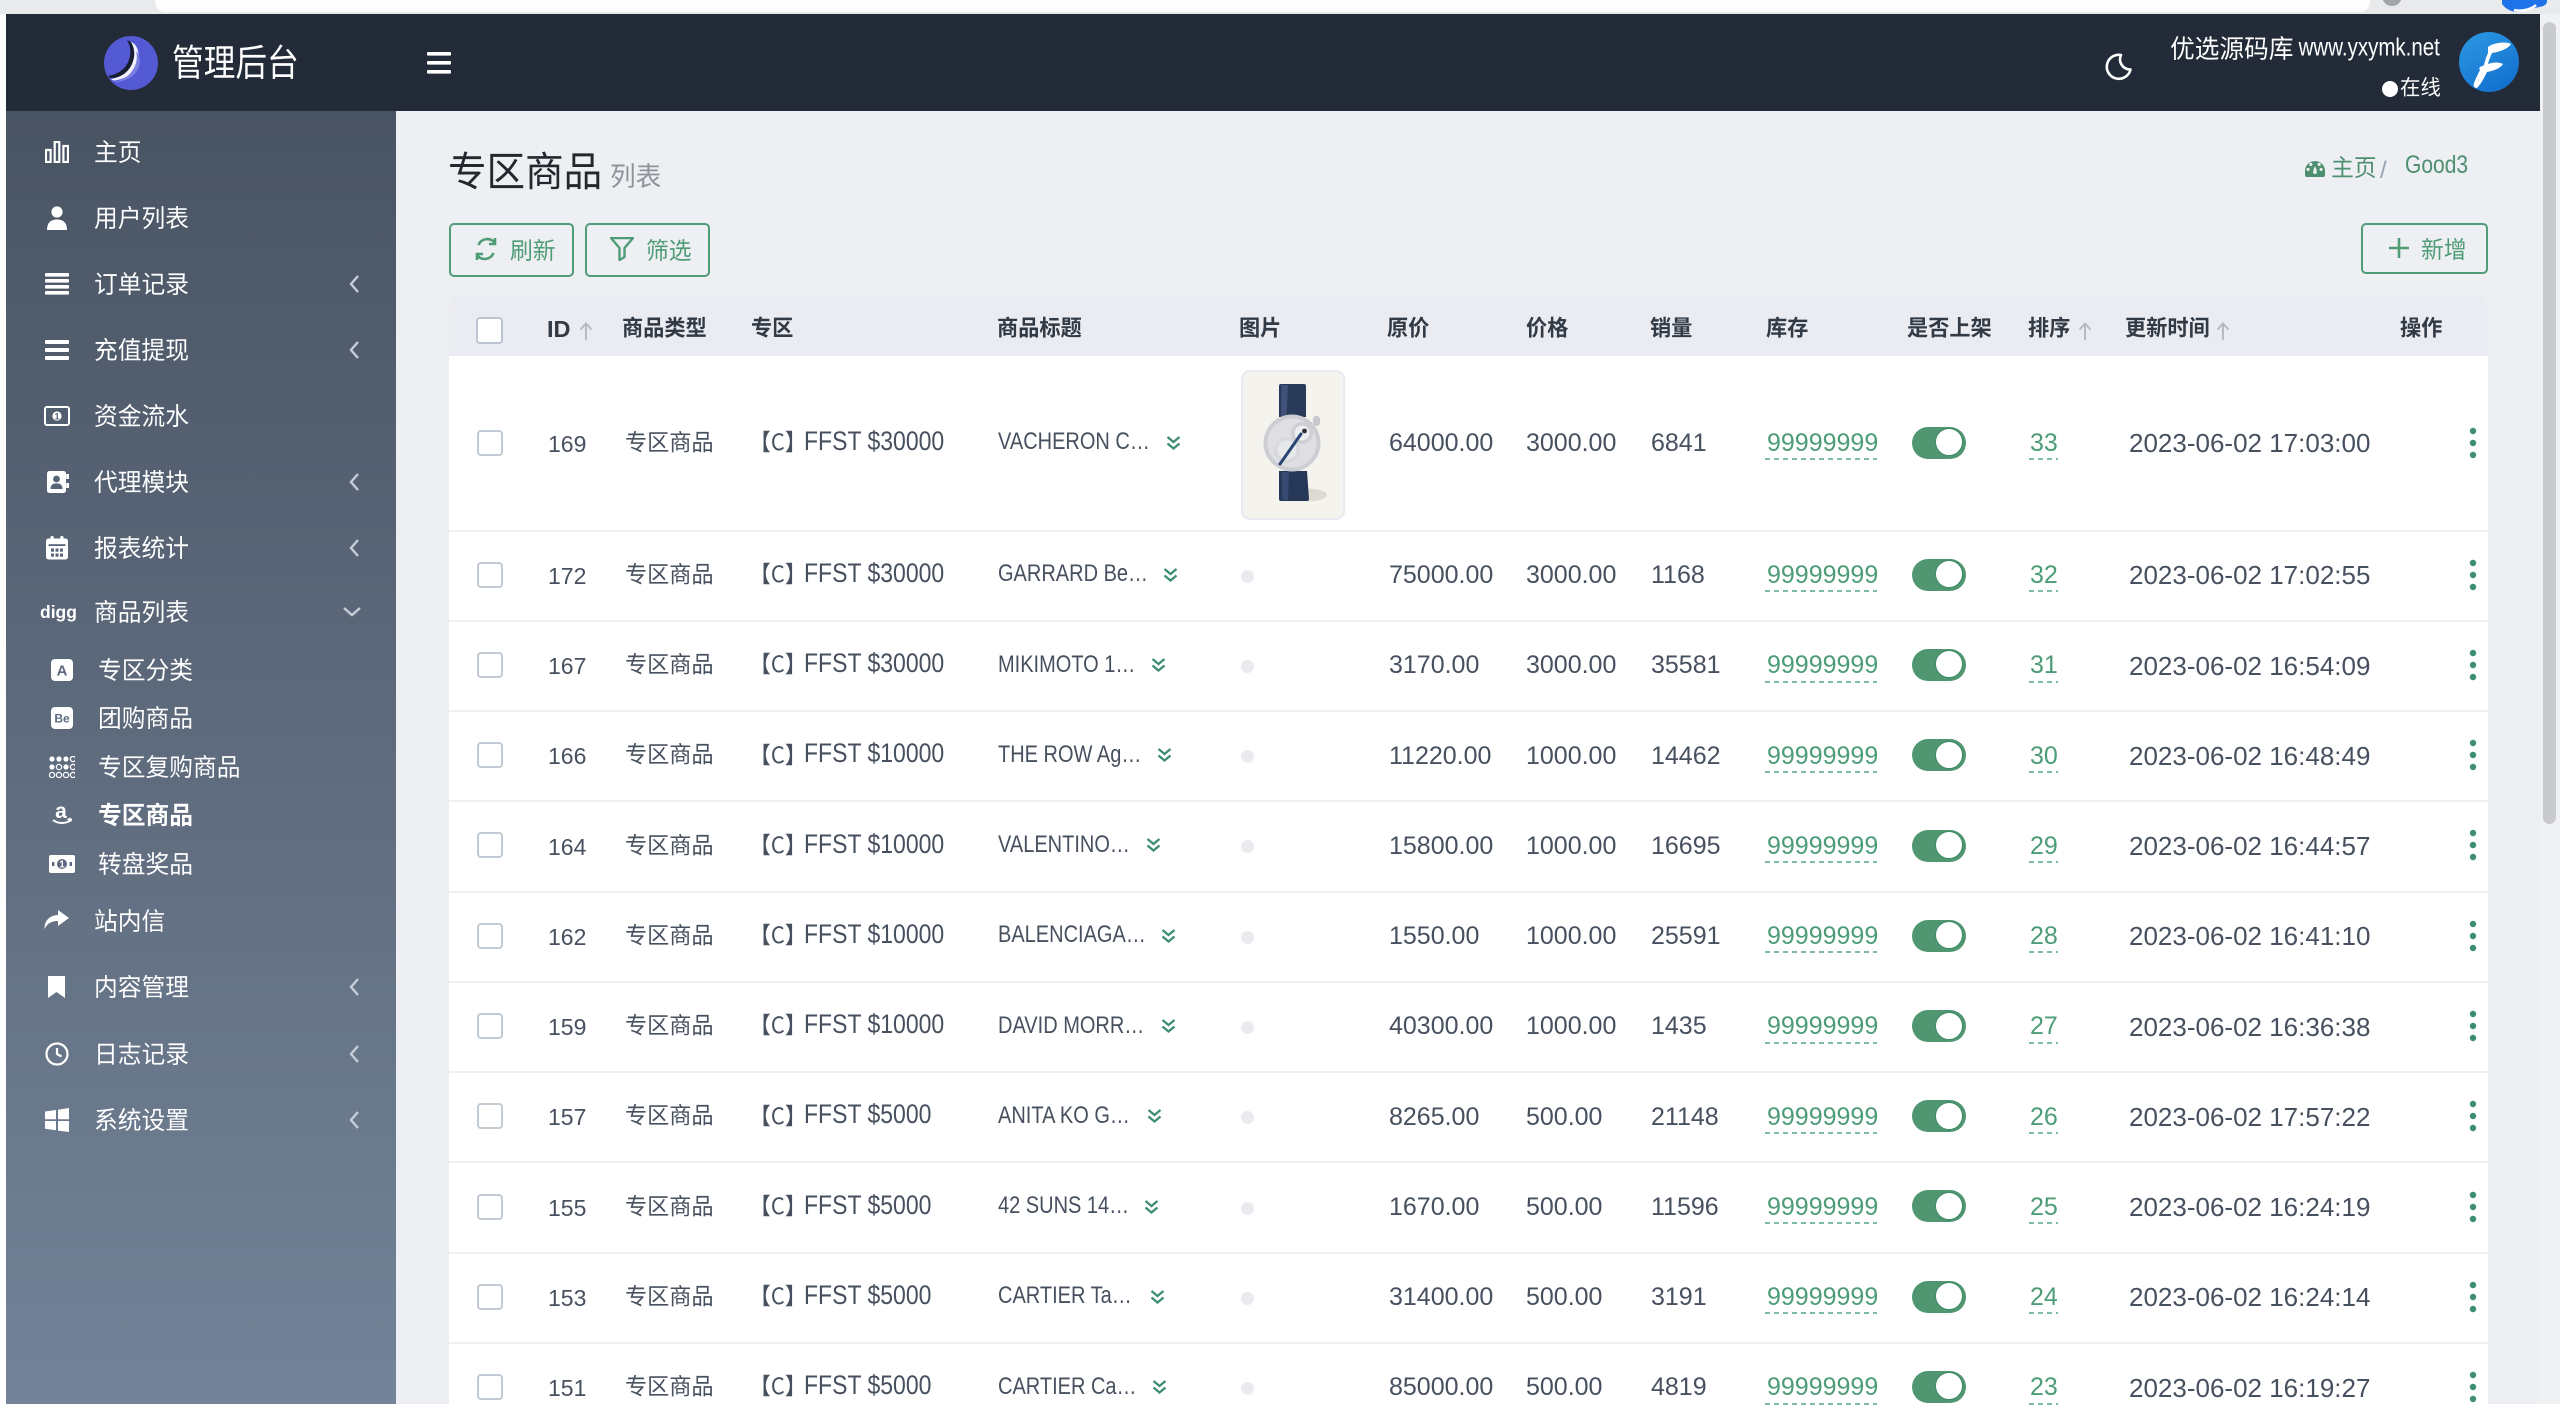 The width and height of the screenshot is (2560, 1405). What do you see at coordinates (62, 719) in the screenshot?
I see `svg-text: Be` at bounding box center [62, 719].